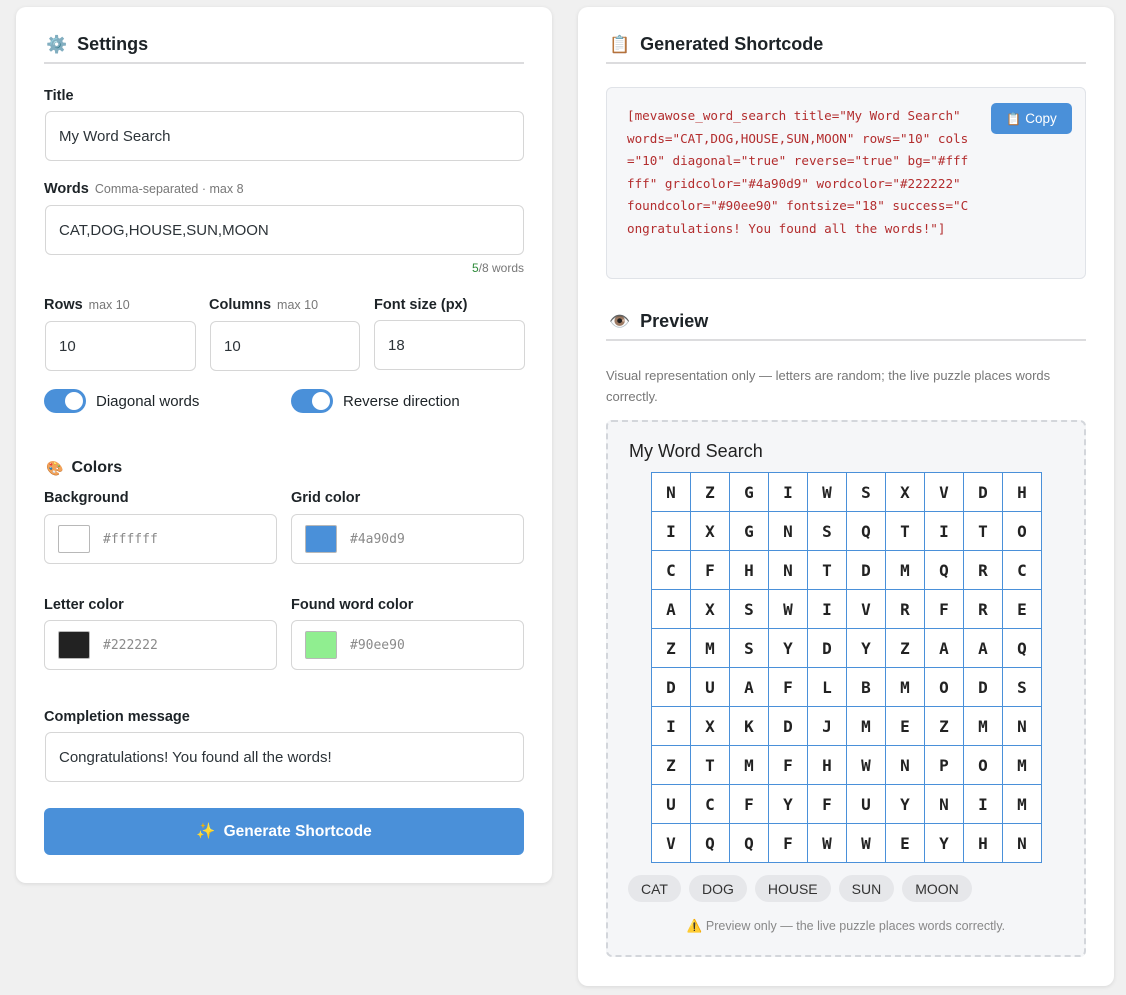 Image resolution: width=1126 pixels, height=995 pixels. What do you see at coordinates (407, 539) in the screenshot?
I see `grid-color-field: #4a90d9` at bounding box center [407, 539].